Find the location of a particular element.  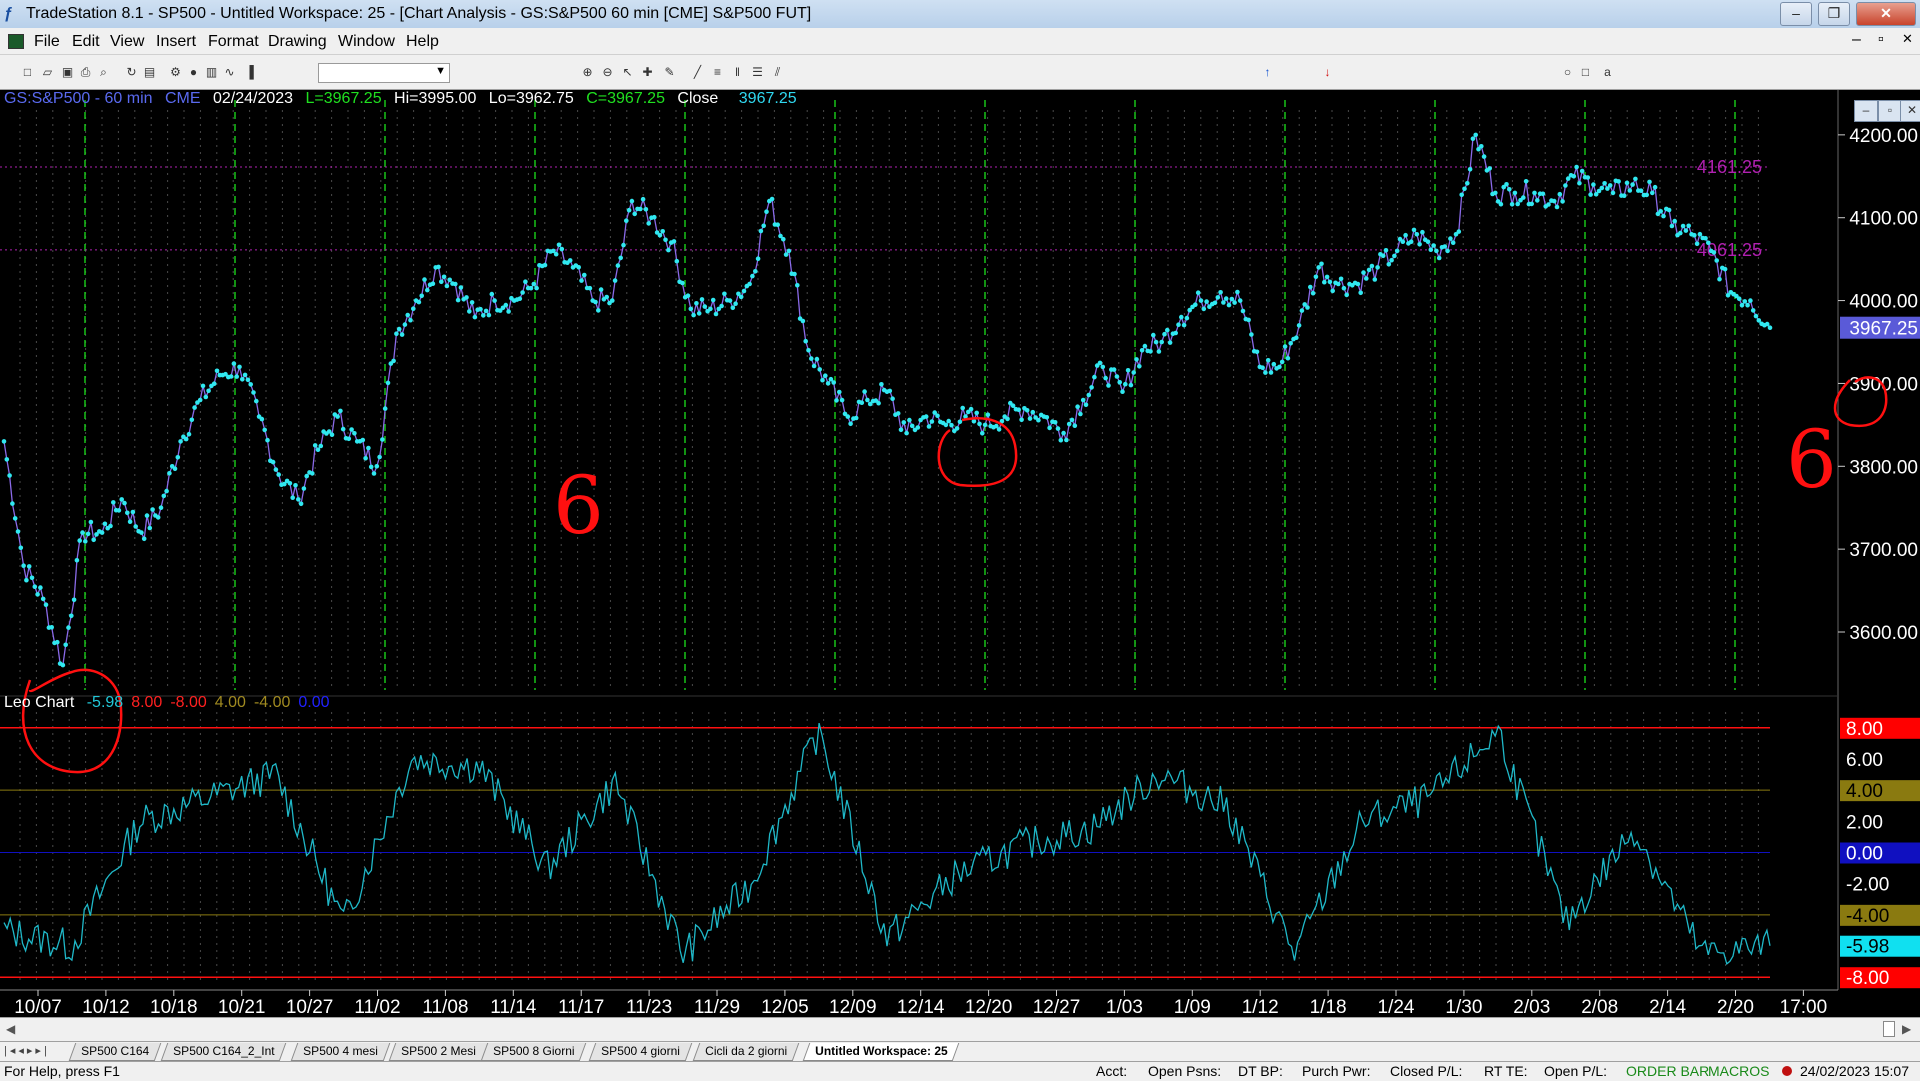

mdi-close-button: ✕ is located at coordinates (1907, 39).